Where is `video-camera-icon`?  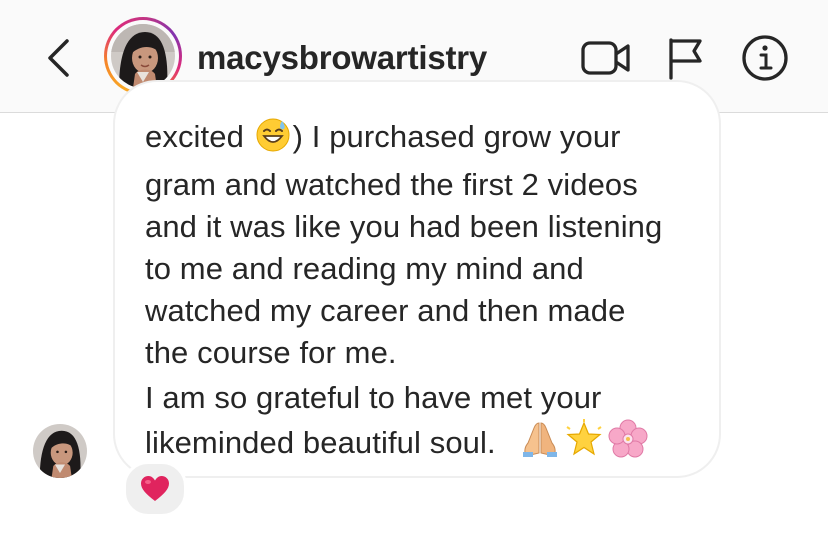
video-camera-icon is located at coordinates (605, 58).